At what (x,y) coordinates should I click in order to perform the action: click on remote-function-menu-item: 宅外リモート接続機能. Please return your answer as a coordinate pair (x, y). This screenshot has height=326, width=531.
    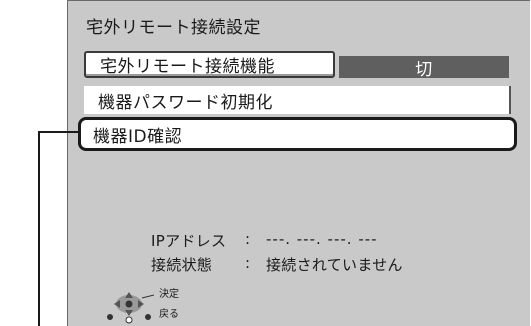
    Looking at the image, I should click on (209, 64).